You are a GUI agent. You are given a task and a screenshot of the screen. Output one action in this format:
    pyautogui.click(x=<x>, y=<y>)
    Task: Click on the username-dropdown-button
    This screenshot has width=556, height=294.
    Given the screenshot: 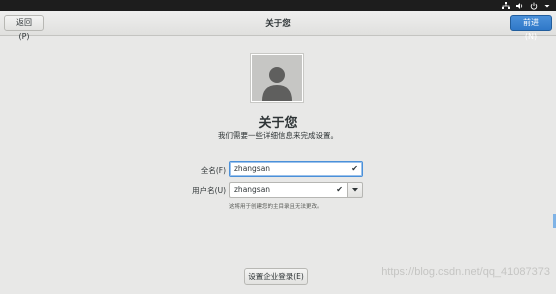 What is the action you would take?
    pyautogui.click(x=355, y=190)
    